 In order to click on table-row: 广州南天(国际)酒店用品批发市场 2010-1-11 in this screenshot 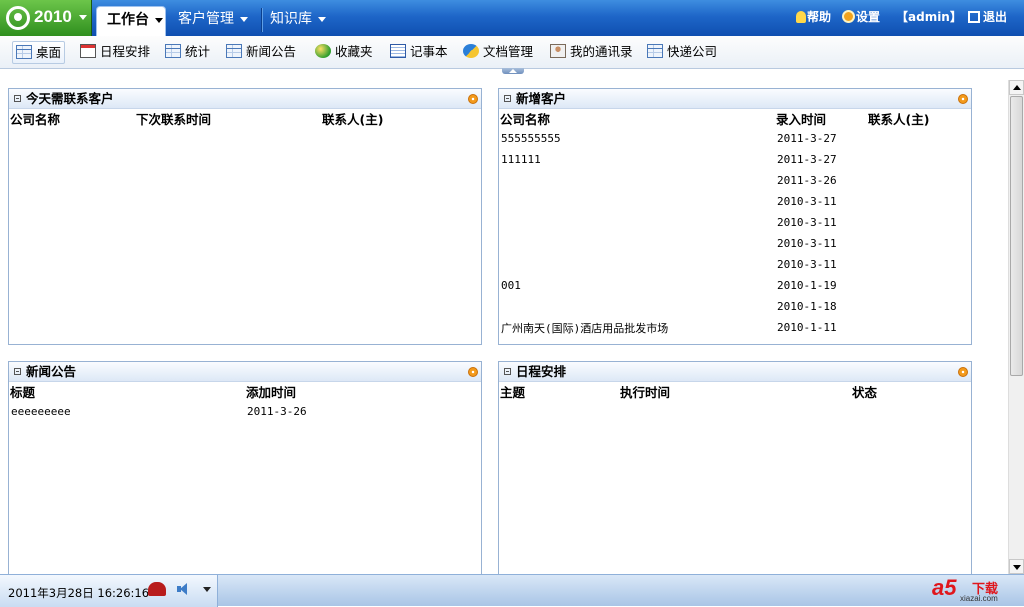, I will do `click(735, 327)`.